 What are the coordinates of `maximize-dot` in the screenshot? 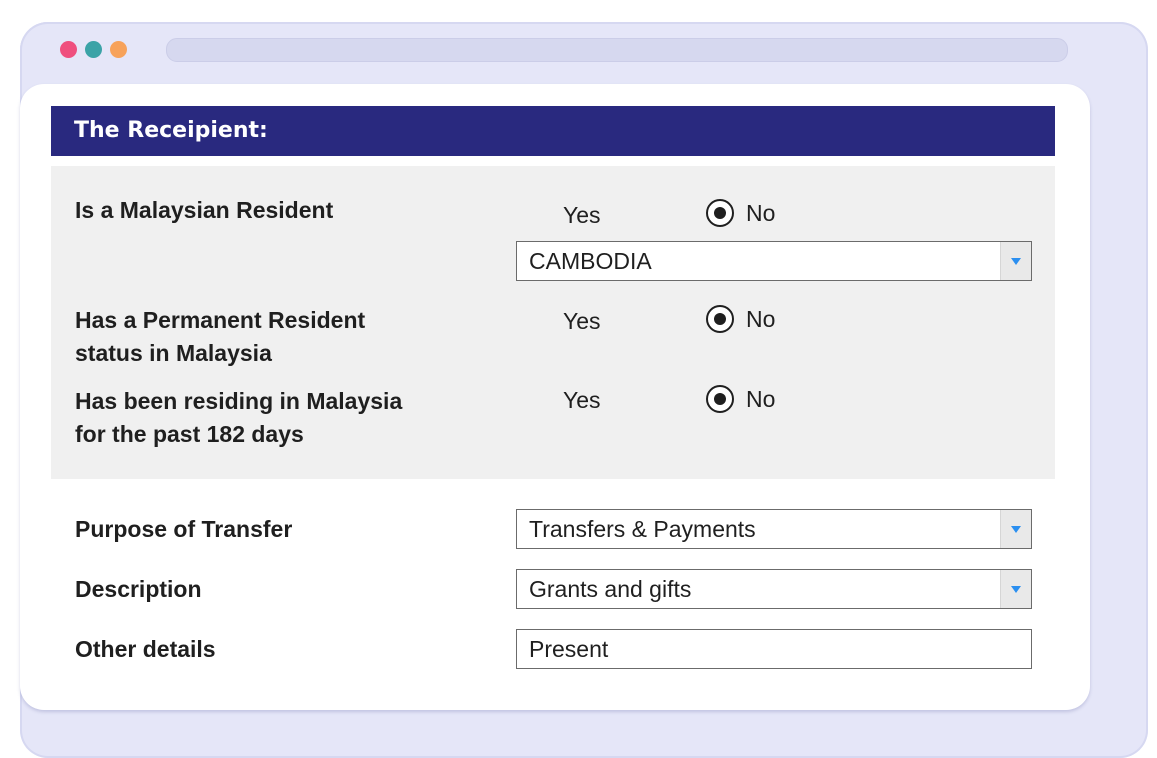 It's located at (118, 49).